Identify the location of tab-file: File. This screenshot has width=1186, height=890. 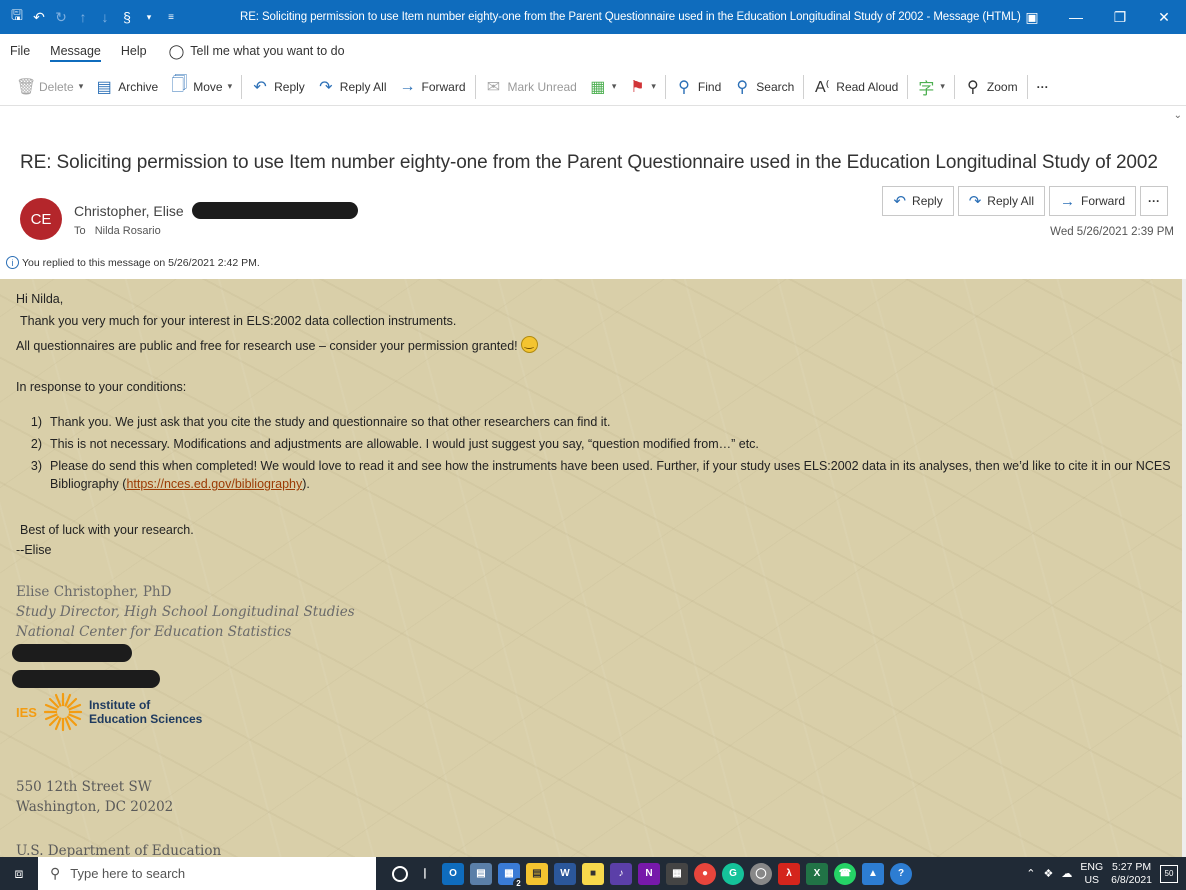
(20, 51).